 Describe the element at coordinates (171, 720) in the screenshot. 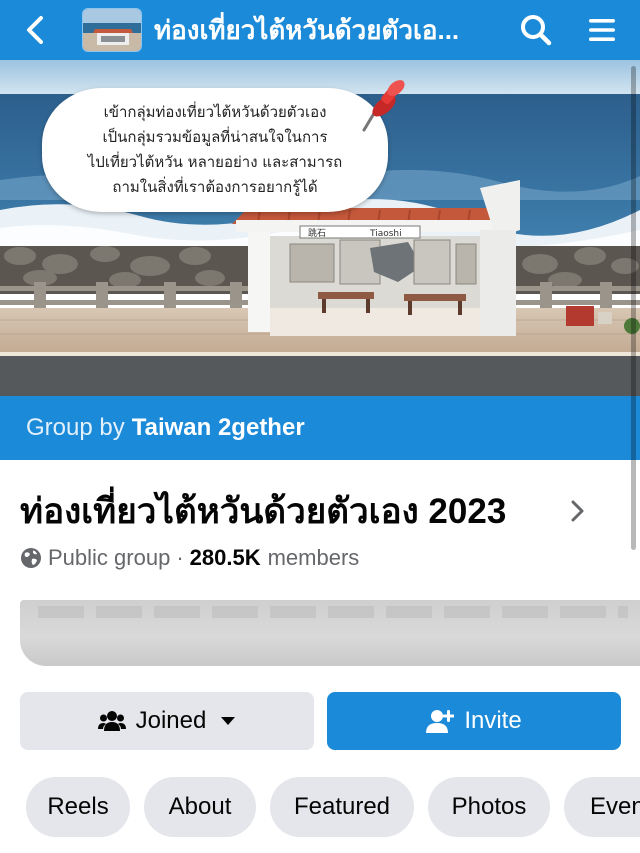

I see `joined-label: Joined` at that location.